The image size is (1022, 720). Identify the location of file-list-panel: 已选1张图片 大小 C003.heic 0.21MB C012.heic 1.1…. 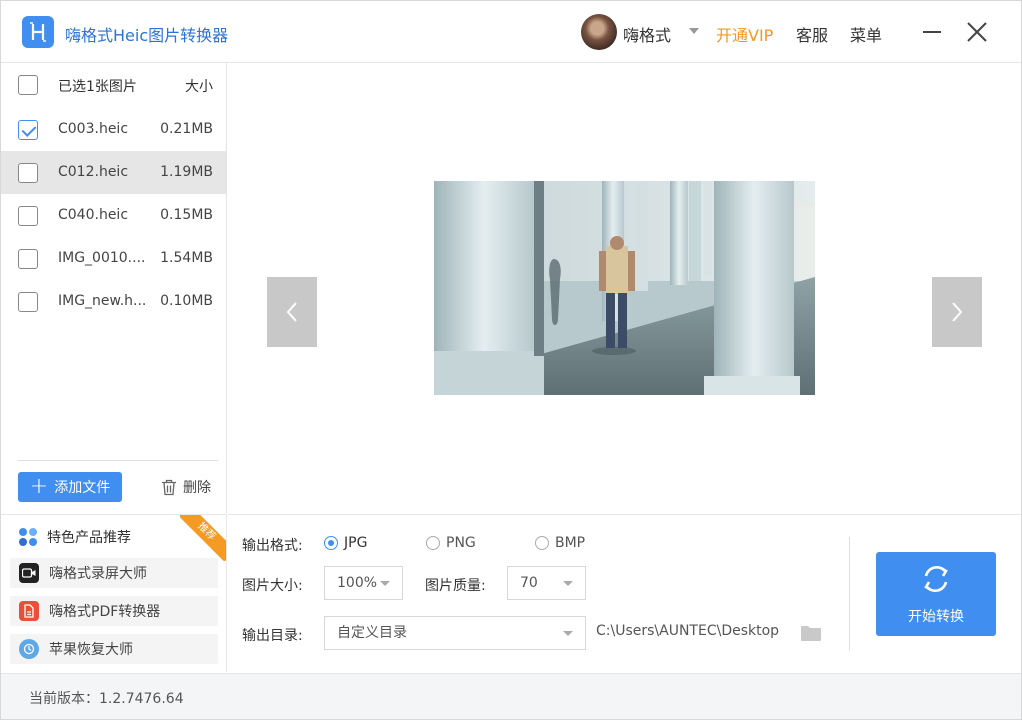
(114, 288).